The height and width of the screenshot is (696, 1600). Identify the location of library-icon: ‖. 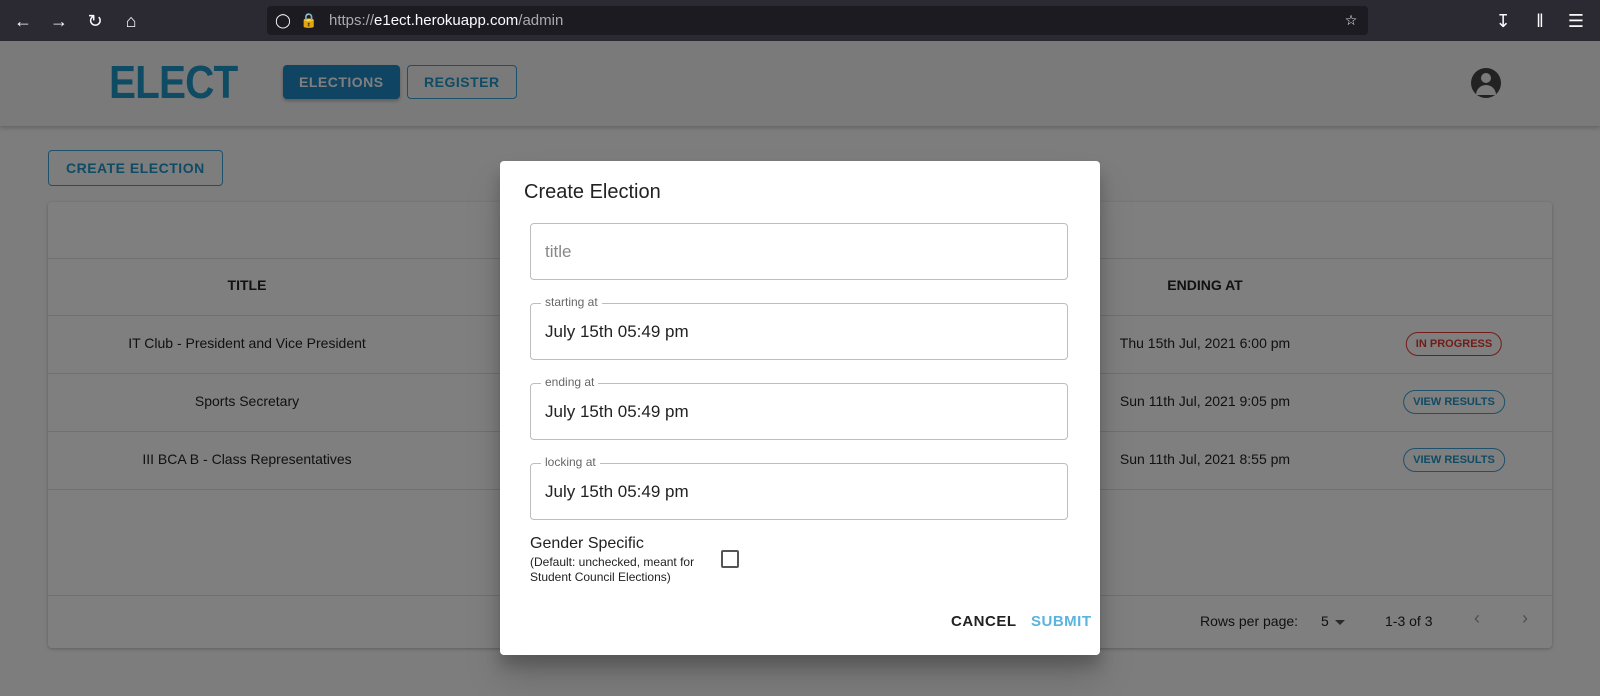
(1540, 21).